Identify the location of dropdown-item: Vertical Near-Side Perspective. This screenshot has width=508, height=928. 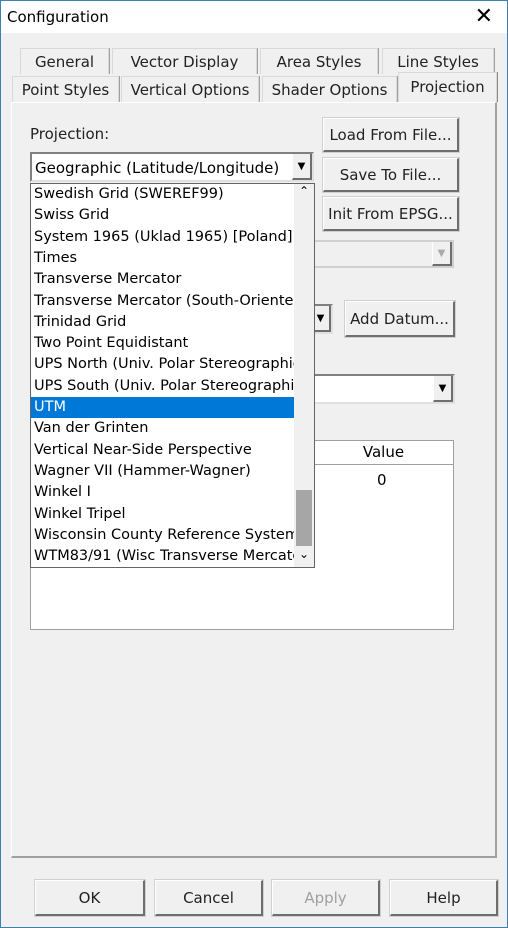
(162, 450).